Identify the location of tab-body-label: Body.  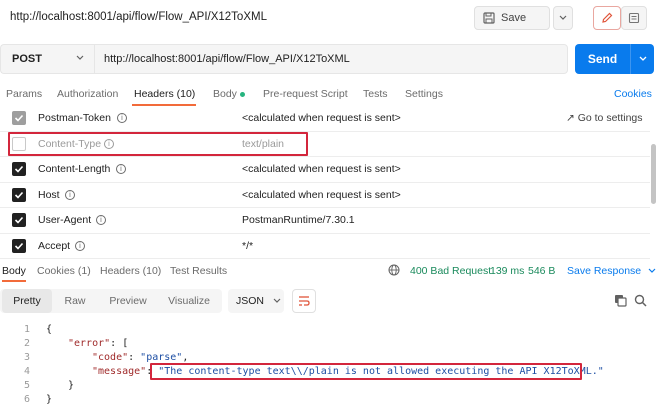
(225, 94).